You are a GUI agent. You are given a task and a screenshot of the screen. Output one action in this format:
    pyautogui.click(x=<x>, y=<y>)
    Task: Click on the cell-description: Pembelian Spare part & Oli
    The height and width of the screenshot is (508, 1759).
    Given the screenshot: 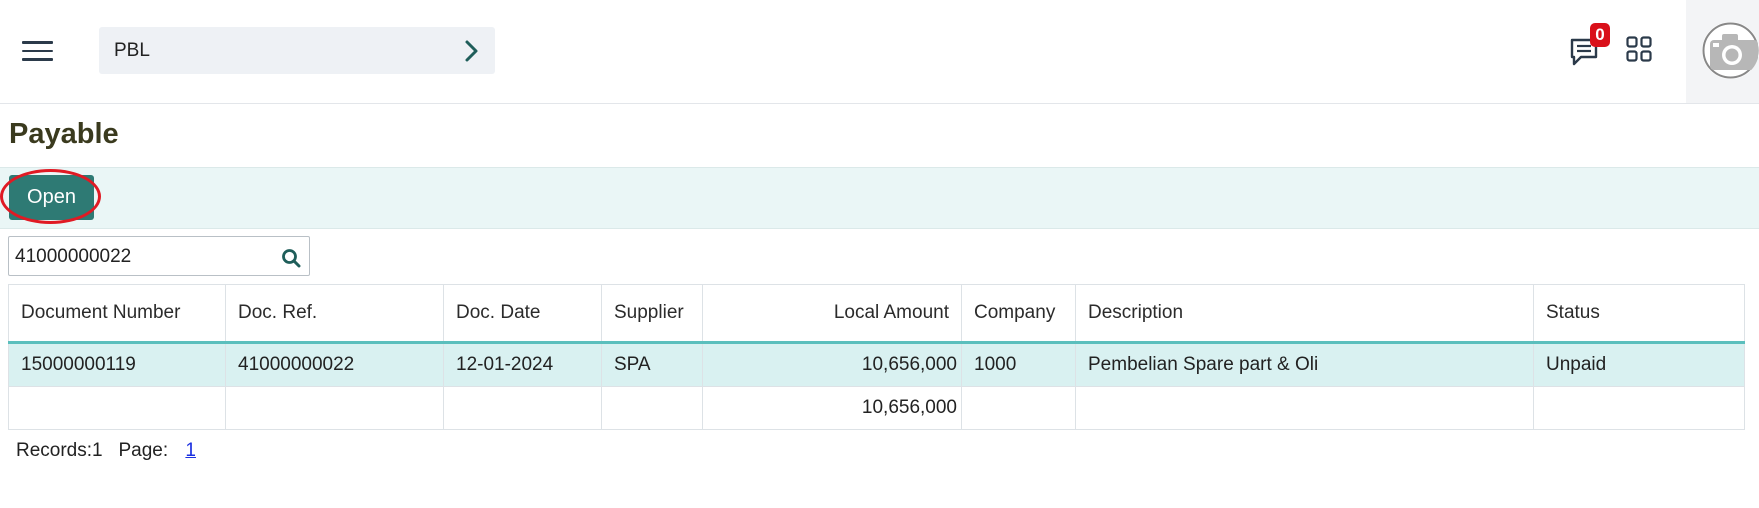 What is the action you would take?
    pyautogui.click(x=1304, y=364)
    